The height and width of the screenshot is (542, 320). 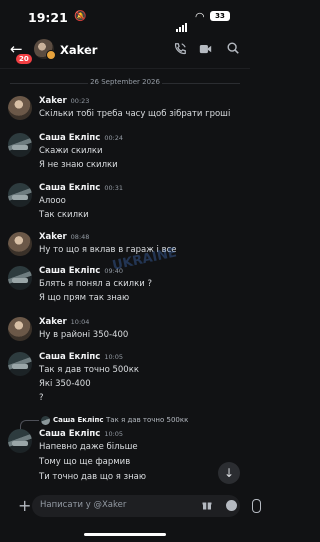 What do you see at coordinates (220, 16) in the screenshot?
I see `battery-icon: 33` at bounding box center [220, 16].